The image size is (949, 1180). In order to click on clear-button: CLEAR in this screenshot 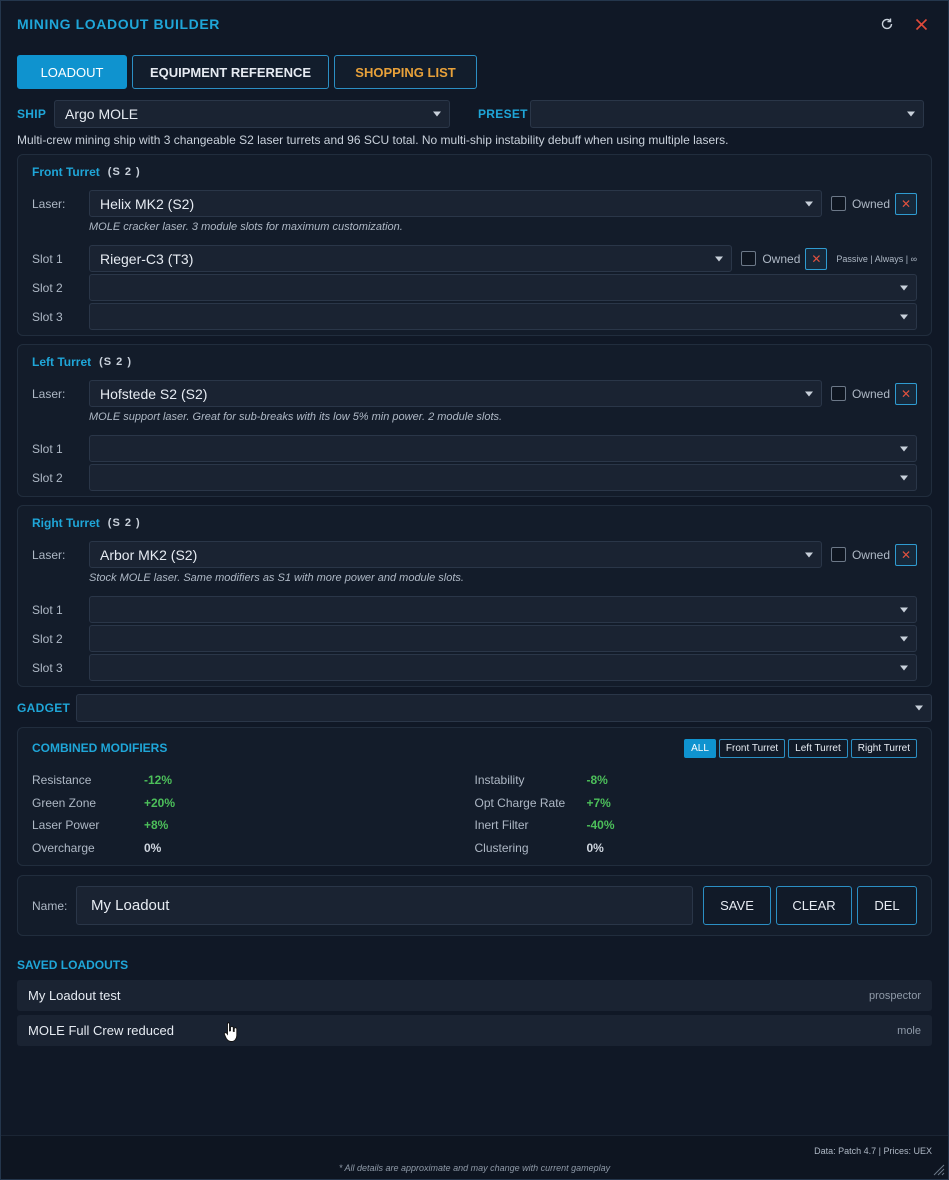, I will do `click(814, 905)`.